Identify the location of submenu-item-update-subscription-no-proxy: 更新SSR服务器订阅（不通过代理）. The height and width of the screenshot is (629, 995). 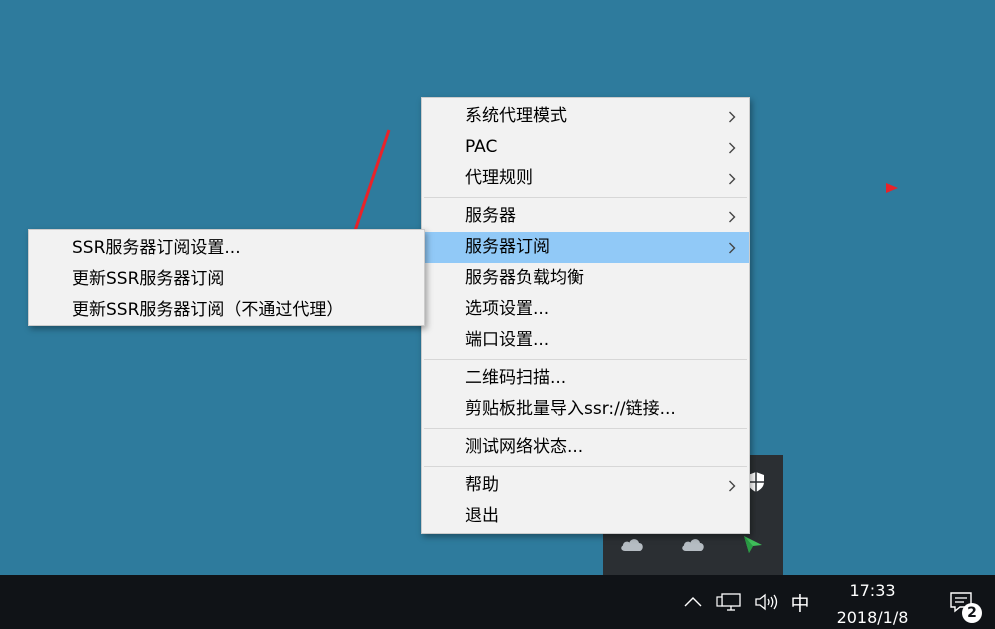
(226, 310).